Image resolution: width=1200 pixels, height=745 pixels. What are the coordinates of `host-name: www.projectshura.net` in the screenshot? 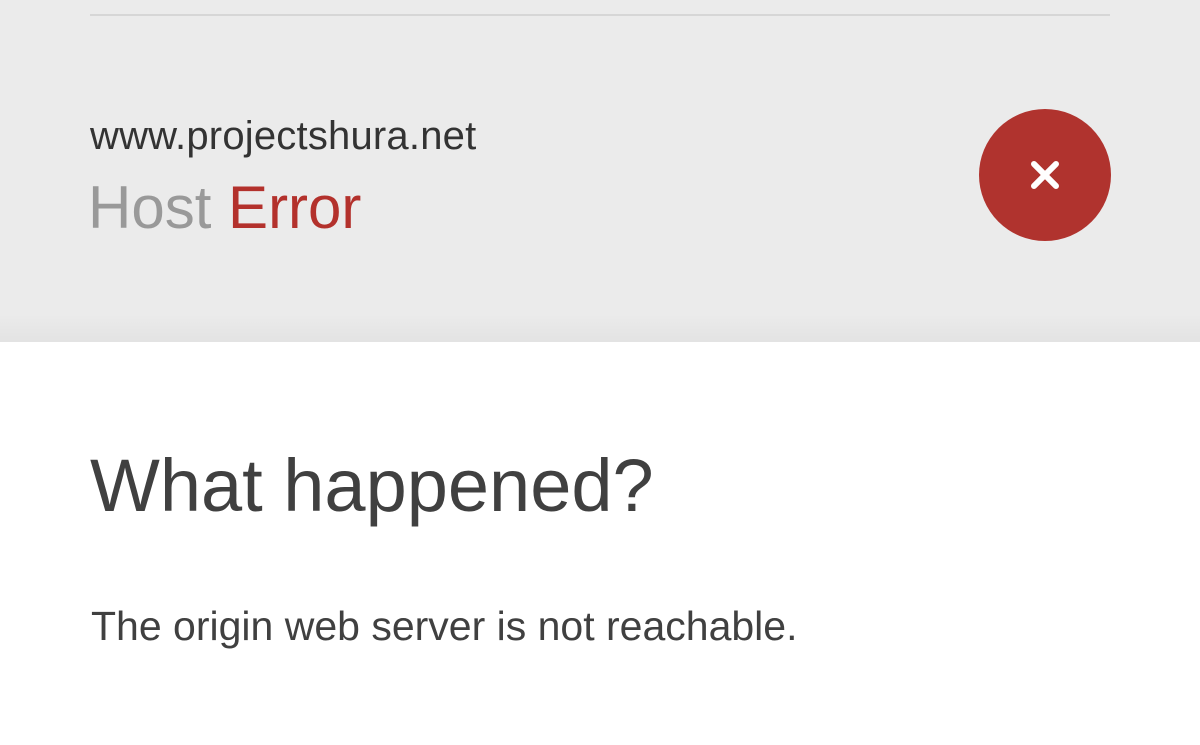 It's located at (283, 136).